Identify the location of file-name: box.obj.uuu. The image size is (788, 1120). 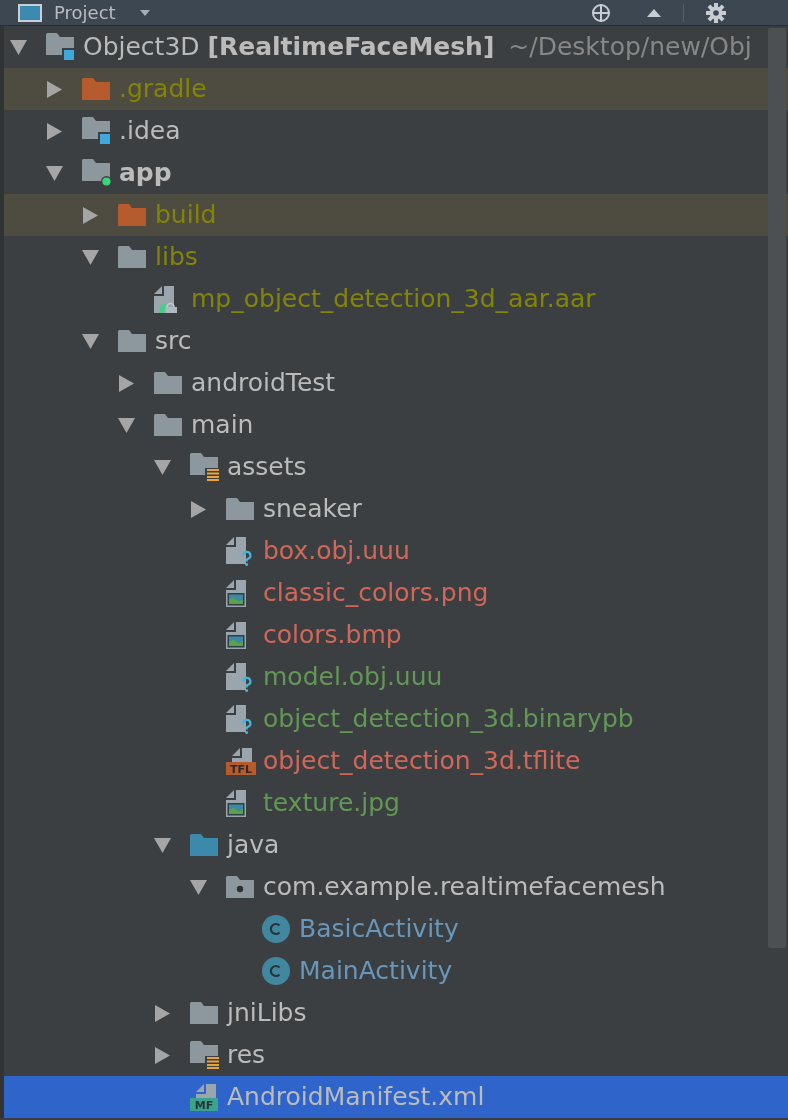
(336, 551).